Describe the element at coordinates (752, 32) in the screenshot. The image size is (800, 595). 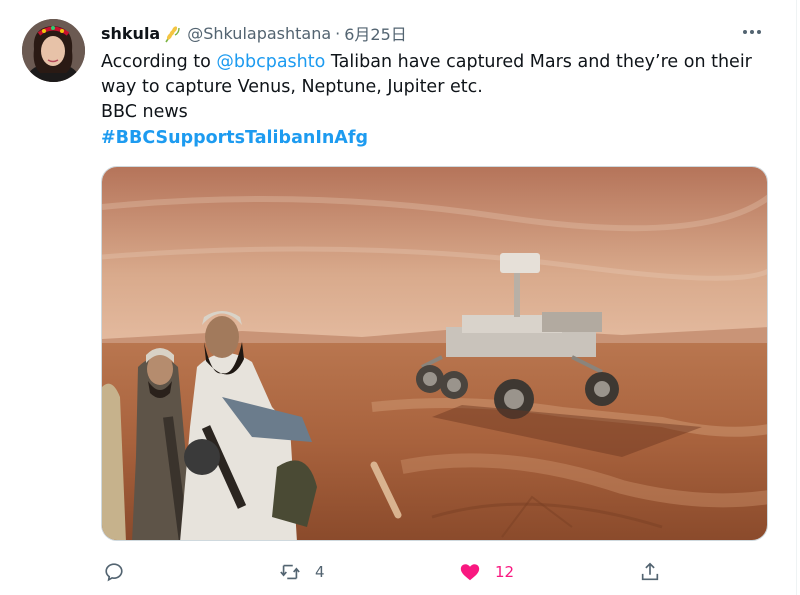
I see `more-icon` at that location.